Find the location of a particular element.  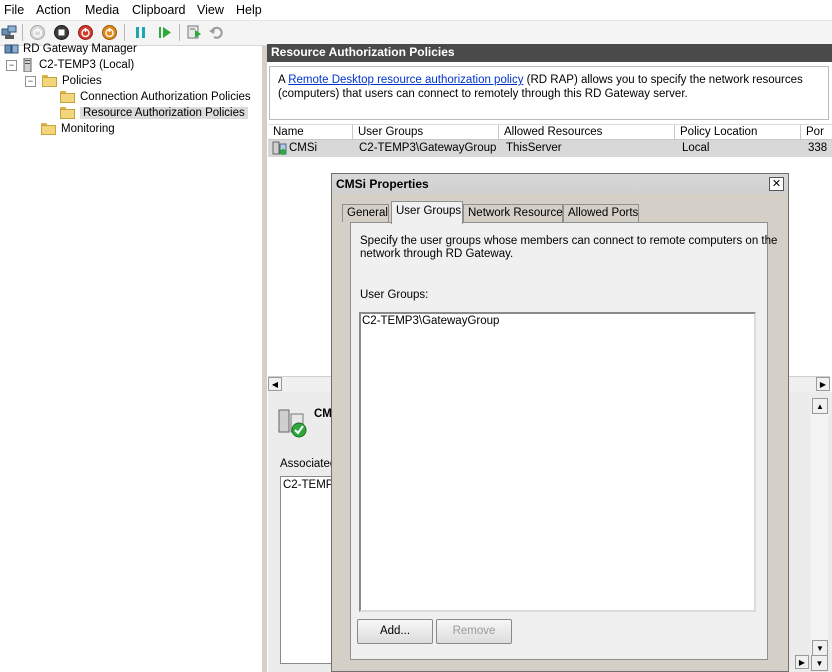

tree-label: Connection Authorization Policies is located at coordinates (165, 97).